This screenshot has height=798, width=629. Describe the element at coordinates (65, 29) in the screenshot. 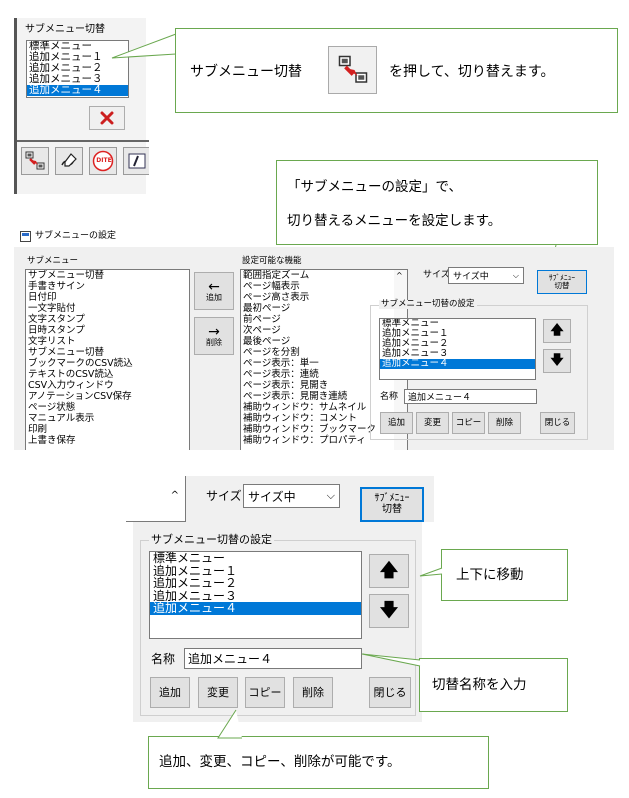

I see `submenu-group-label: サブメニュー切替` at that location.